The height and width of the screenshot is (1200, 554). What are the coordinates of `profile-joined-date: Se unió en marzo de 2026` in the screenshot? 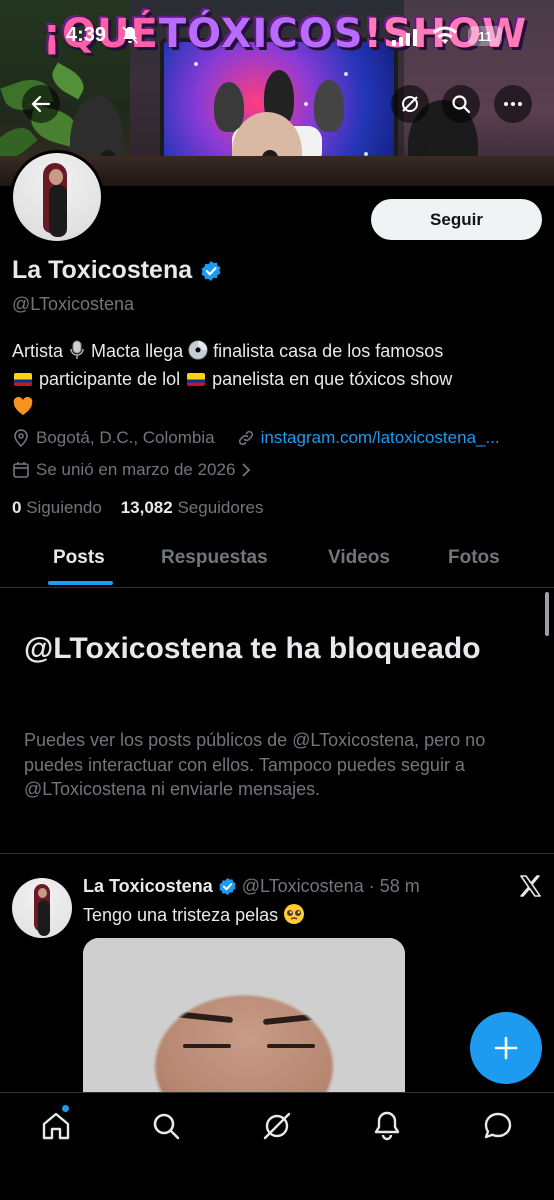 It's located at (136, 469).